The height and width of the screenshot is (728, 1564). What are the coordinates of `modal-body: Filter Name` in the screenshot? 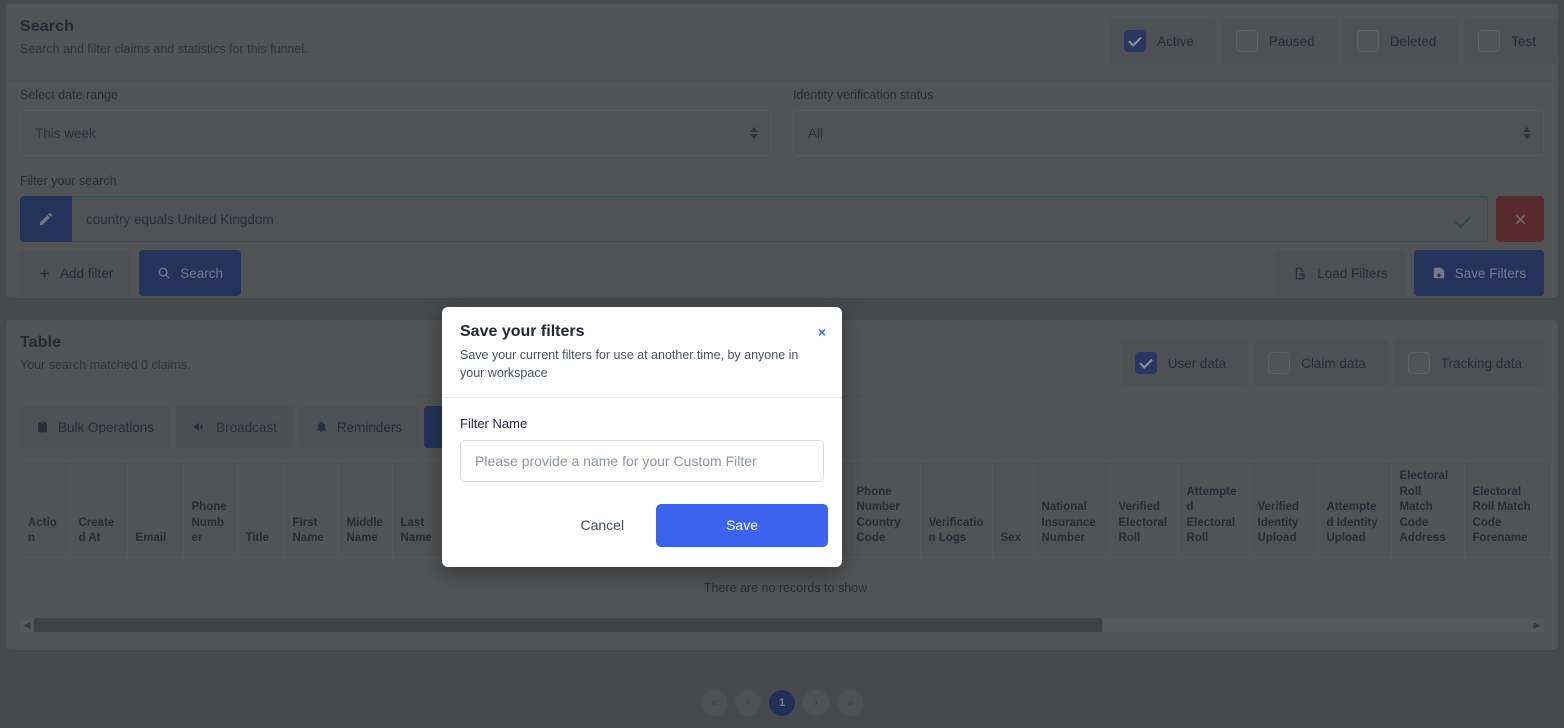 It's located at (642, 443).